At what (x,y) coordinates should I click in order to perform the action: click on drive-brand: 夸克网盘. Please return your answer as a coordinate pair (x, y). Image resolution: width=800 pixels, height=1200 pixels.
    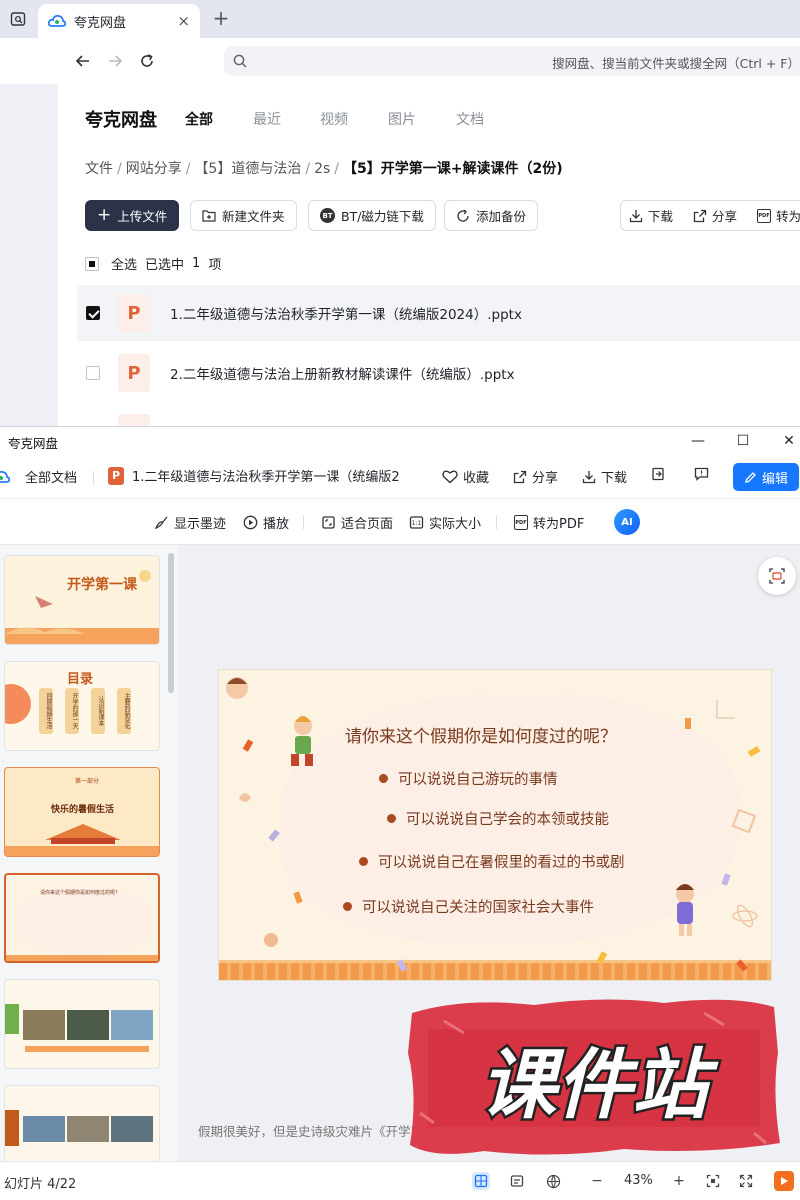
    Looking at the image, I should click on (121, 120).